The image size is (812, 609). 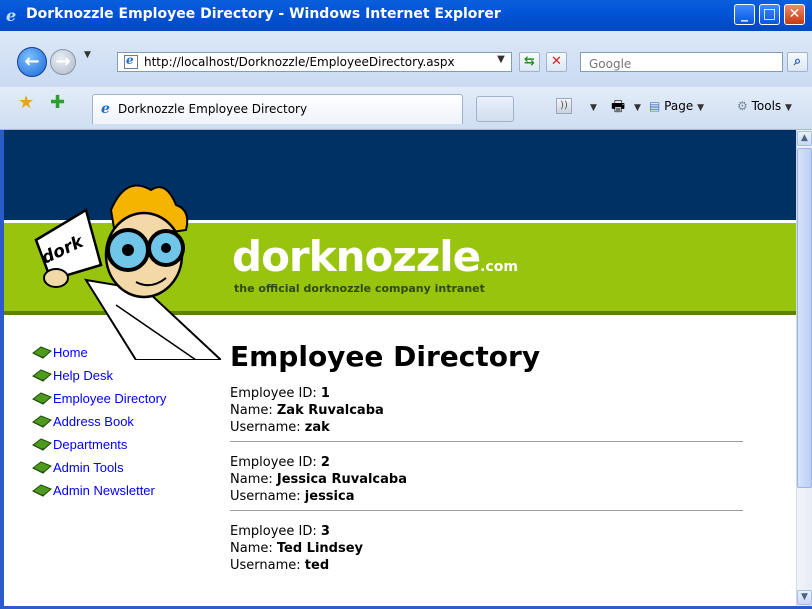 What do you see at coordinates (93, 421) in the screenshot?
I see `sidebar-item-label: Address Book` at bounding box center [93, 421].